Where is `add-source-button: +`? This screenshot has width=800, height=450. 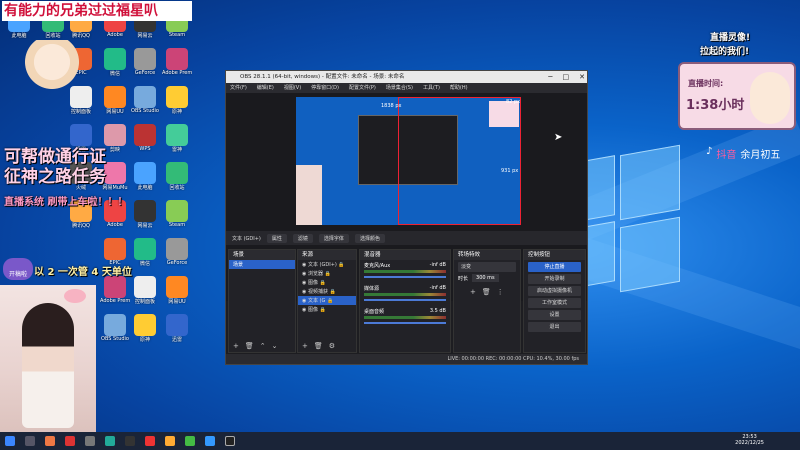 add-source-button: + is located at coordinates (305, 346).